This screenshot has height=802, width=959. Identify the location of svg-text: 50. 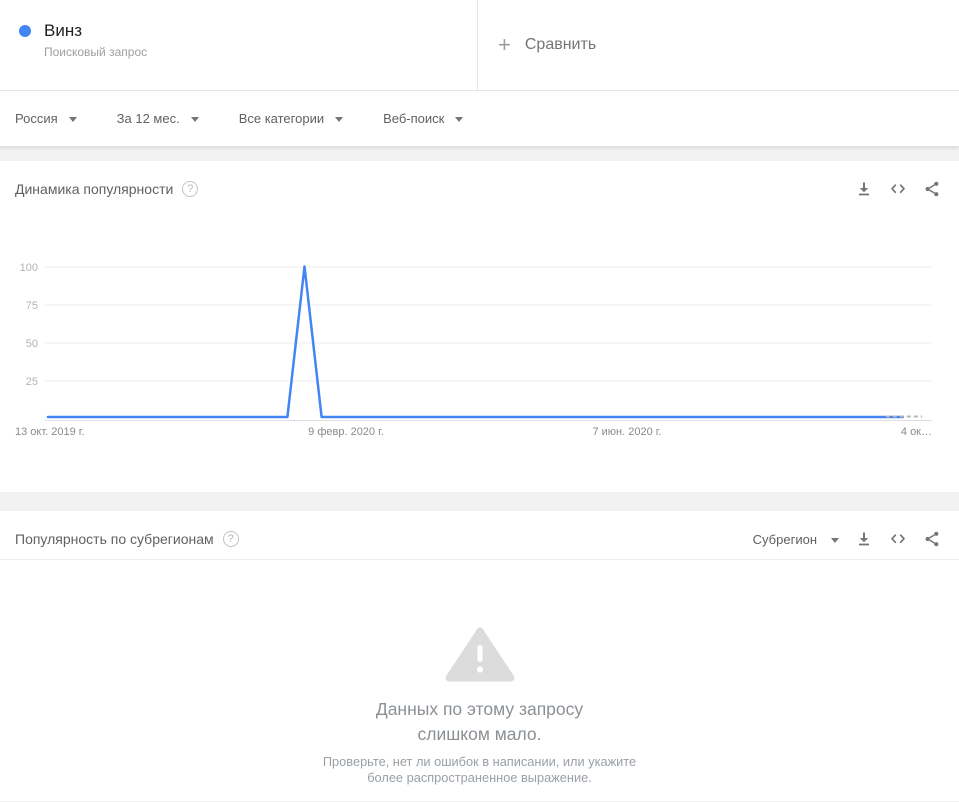
(32, 344).